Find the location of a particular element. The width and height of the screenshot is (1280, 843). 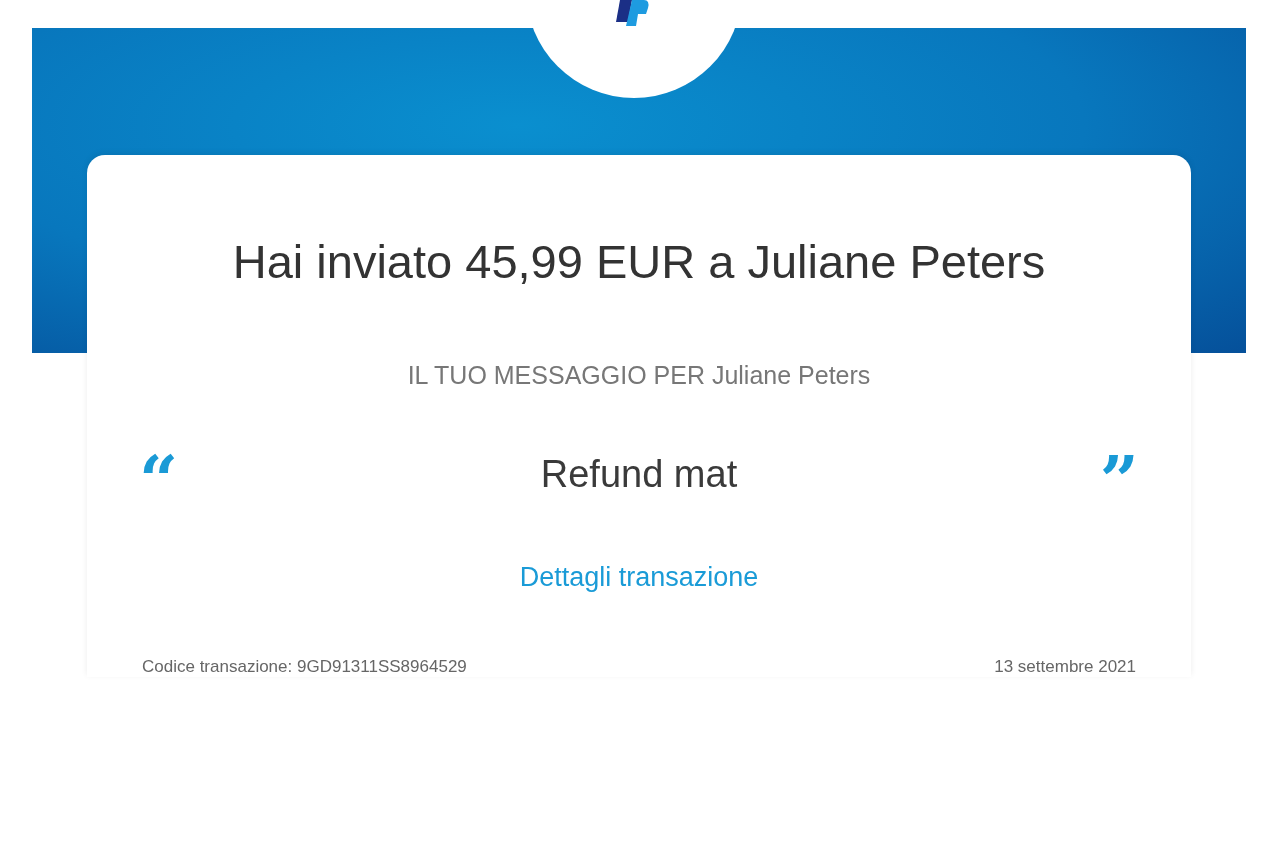

close-quote: ” is located at coordinates (1119, 478).